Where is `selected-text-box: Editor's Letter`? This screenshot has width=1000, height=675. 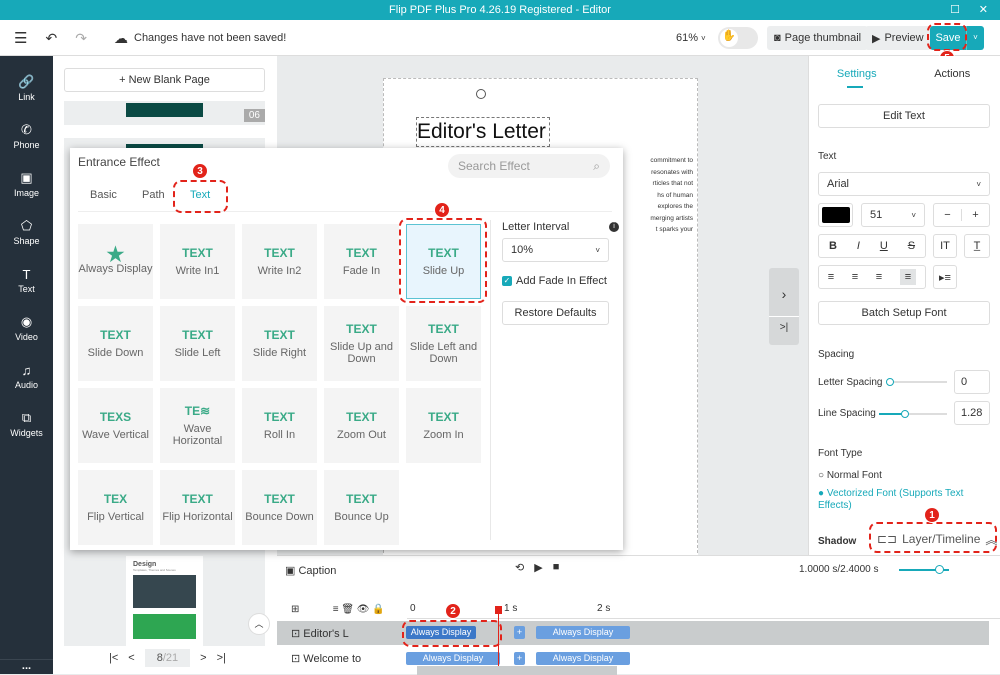
selected-text-box: Editor's Letter is located at coordinates (483, 132).